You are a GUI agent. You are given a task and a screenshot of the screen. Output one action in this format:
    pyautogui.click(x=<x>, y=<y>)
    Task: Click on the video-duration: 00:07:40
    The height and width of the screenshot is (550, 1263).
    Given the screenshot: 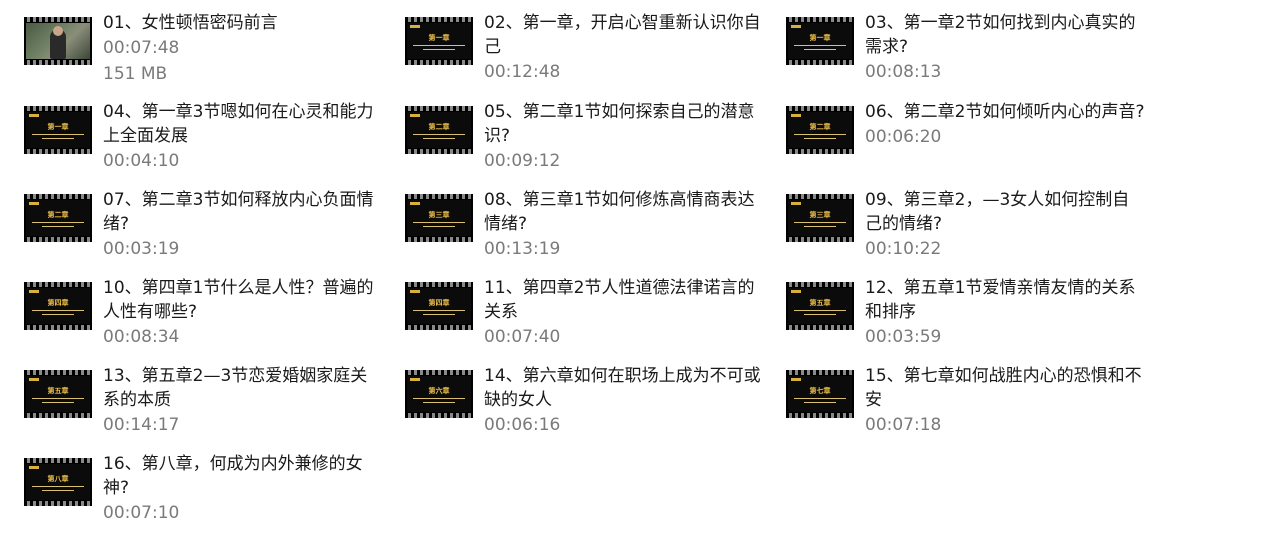 What is the action you would take?
    pyautogui.click(x=522, y=337)
    